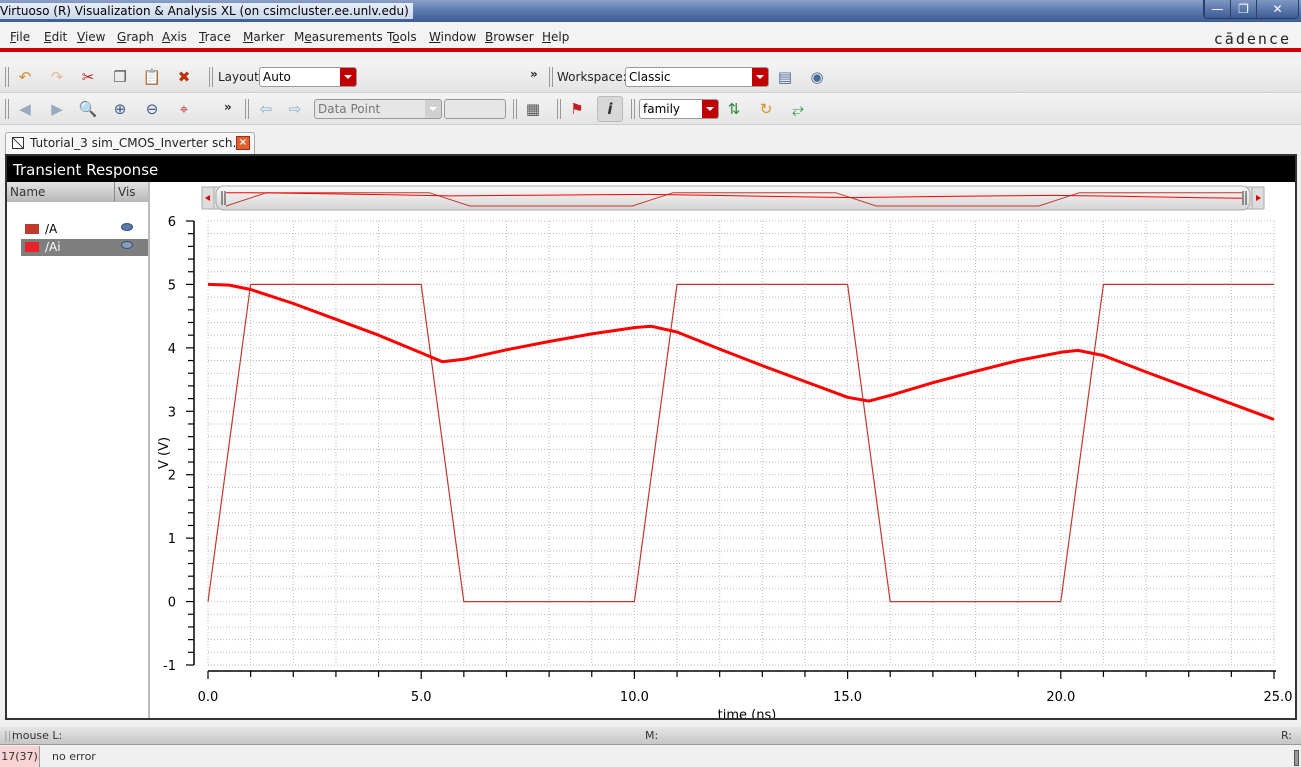  Describe the element at coordinates (475, 109) in the screenshot. I see `datapoint-input` at that location.